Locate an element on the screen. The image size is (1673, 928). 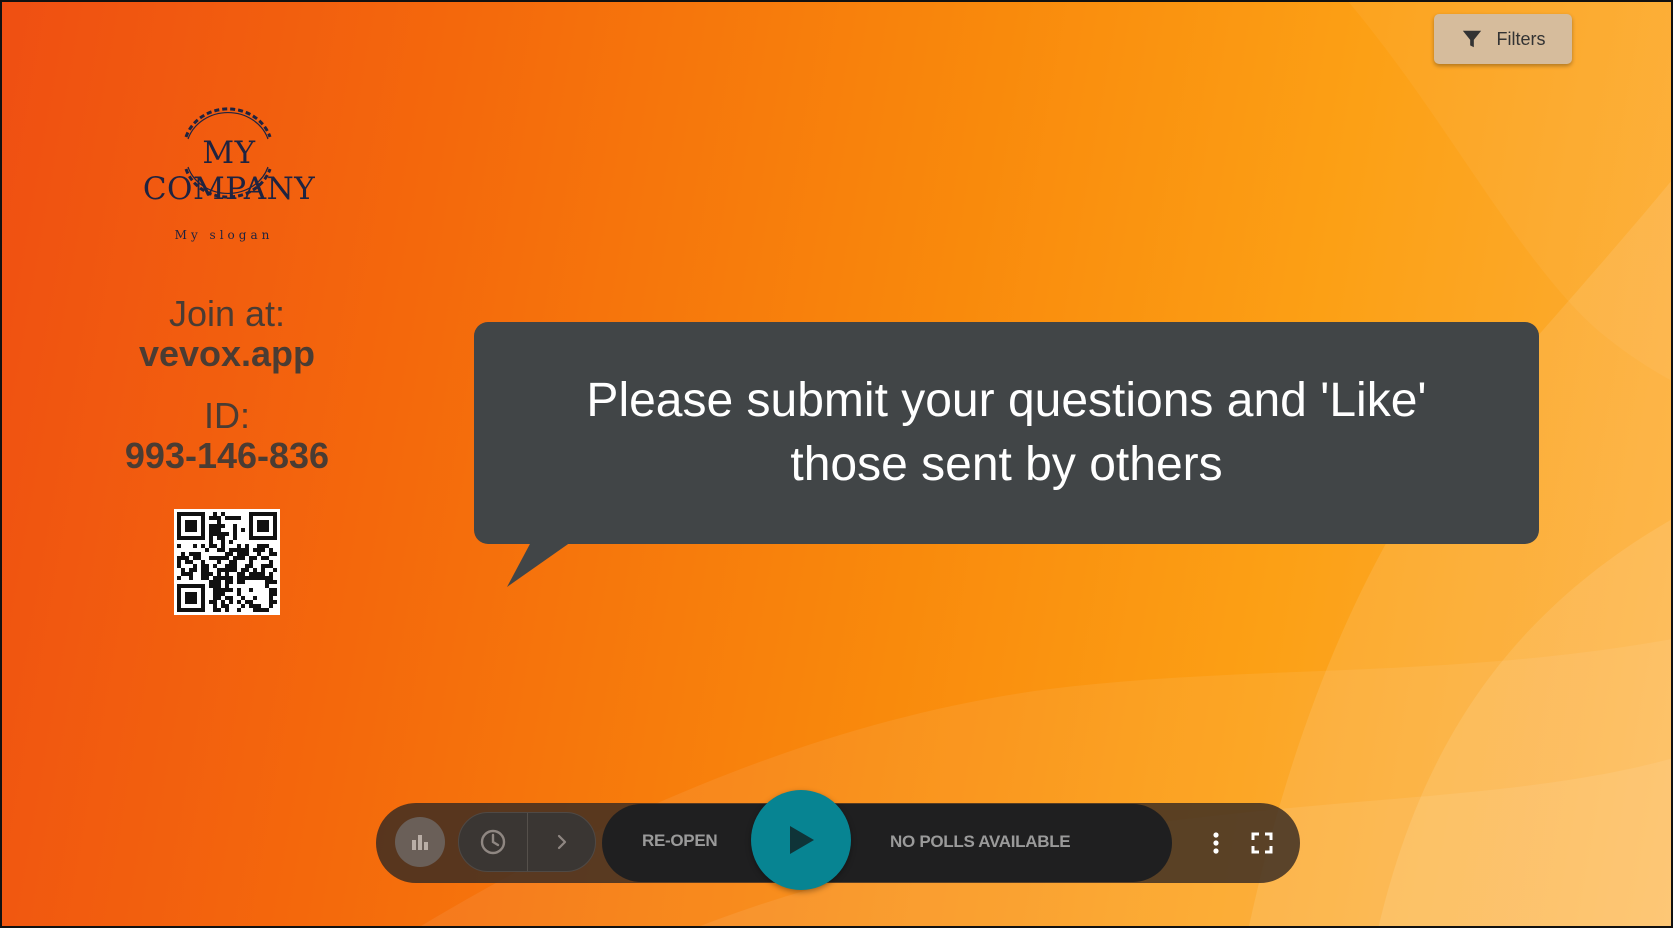
clock-icon is located at coordinates (493, 842).